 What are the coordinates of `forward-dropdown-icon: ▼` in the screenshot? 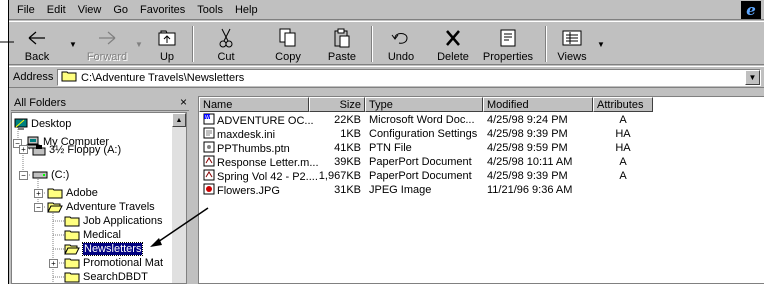 It's located at (139, 44).